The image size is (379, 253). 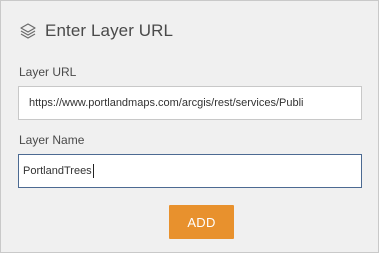 What do you see at coordinates (48, 72) in the screenshot?
I see `layer-url-label: Layer URL` at bounding box center [48, 72].